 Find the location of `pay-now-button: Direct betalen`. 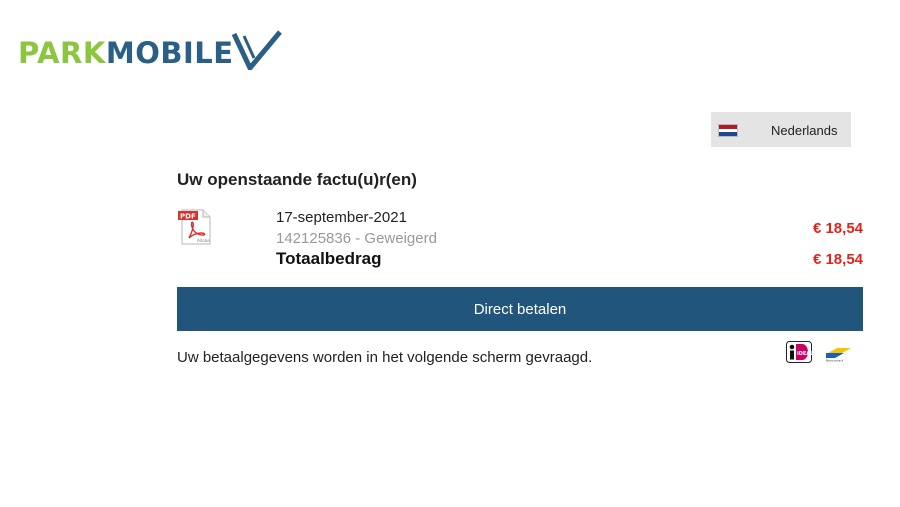

pay-now-button: Direct betalen is located at coordinates (520, 309).